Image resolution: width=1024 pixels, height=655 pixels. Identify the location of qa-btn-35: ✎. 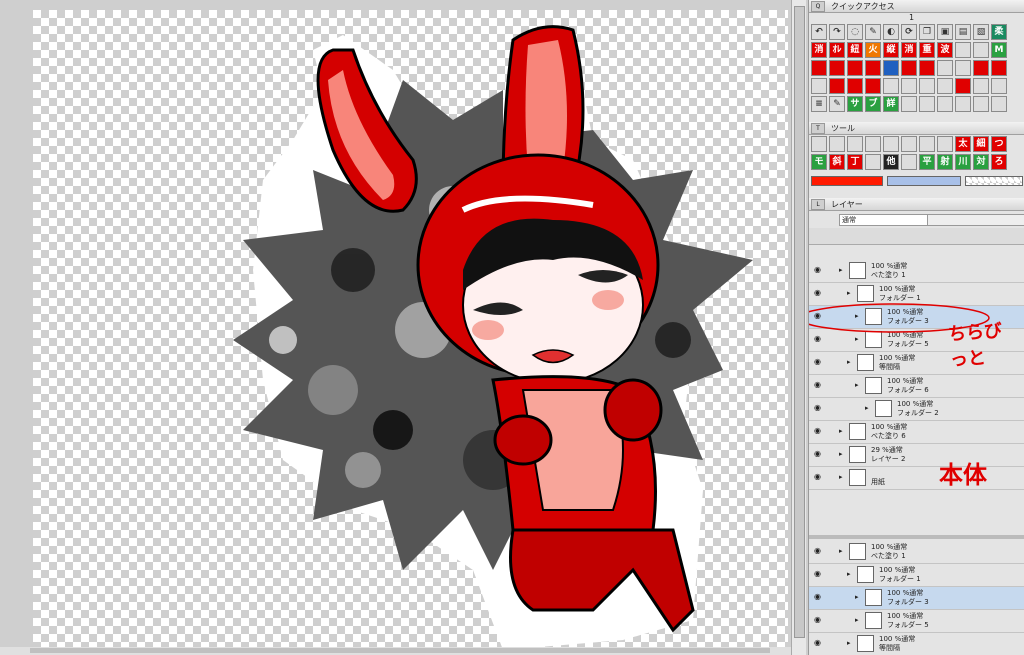
(837, 104).